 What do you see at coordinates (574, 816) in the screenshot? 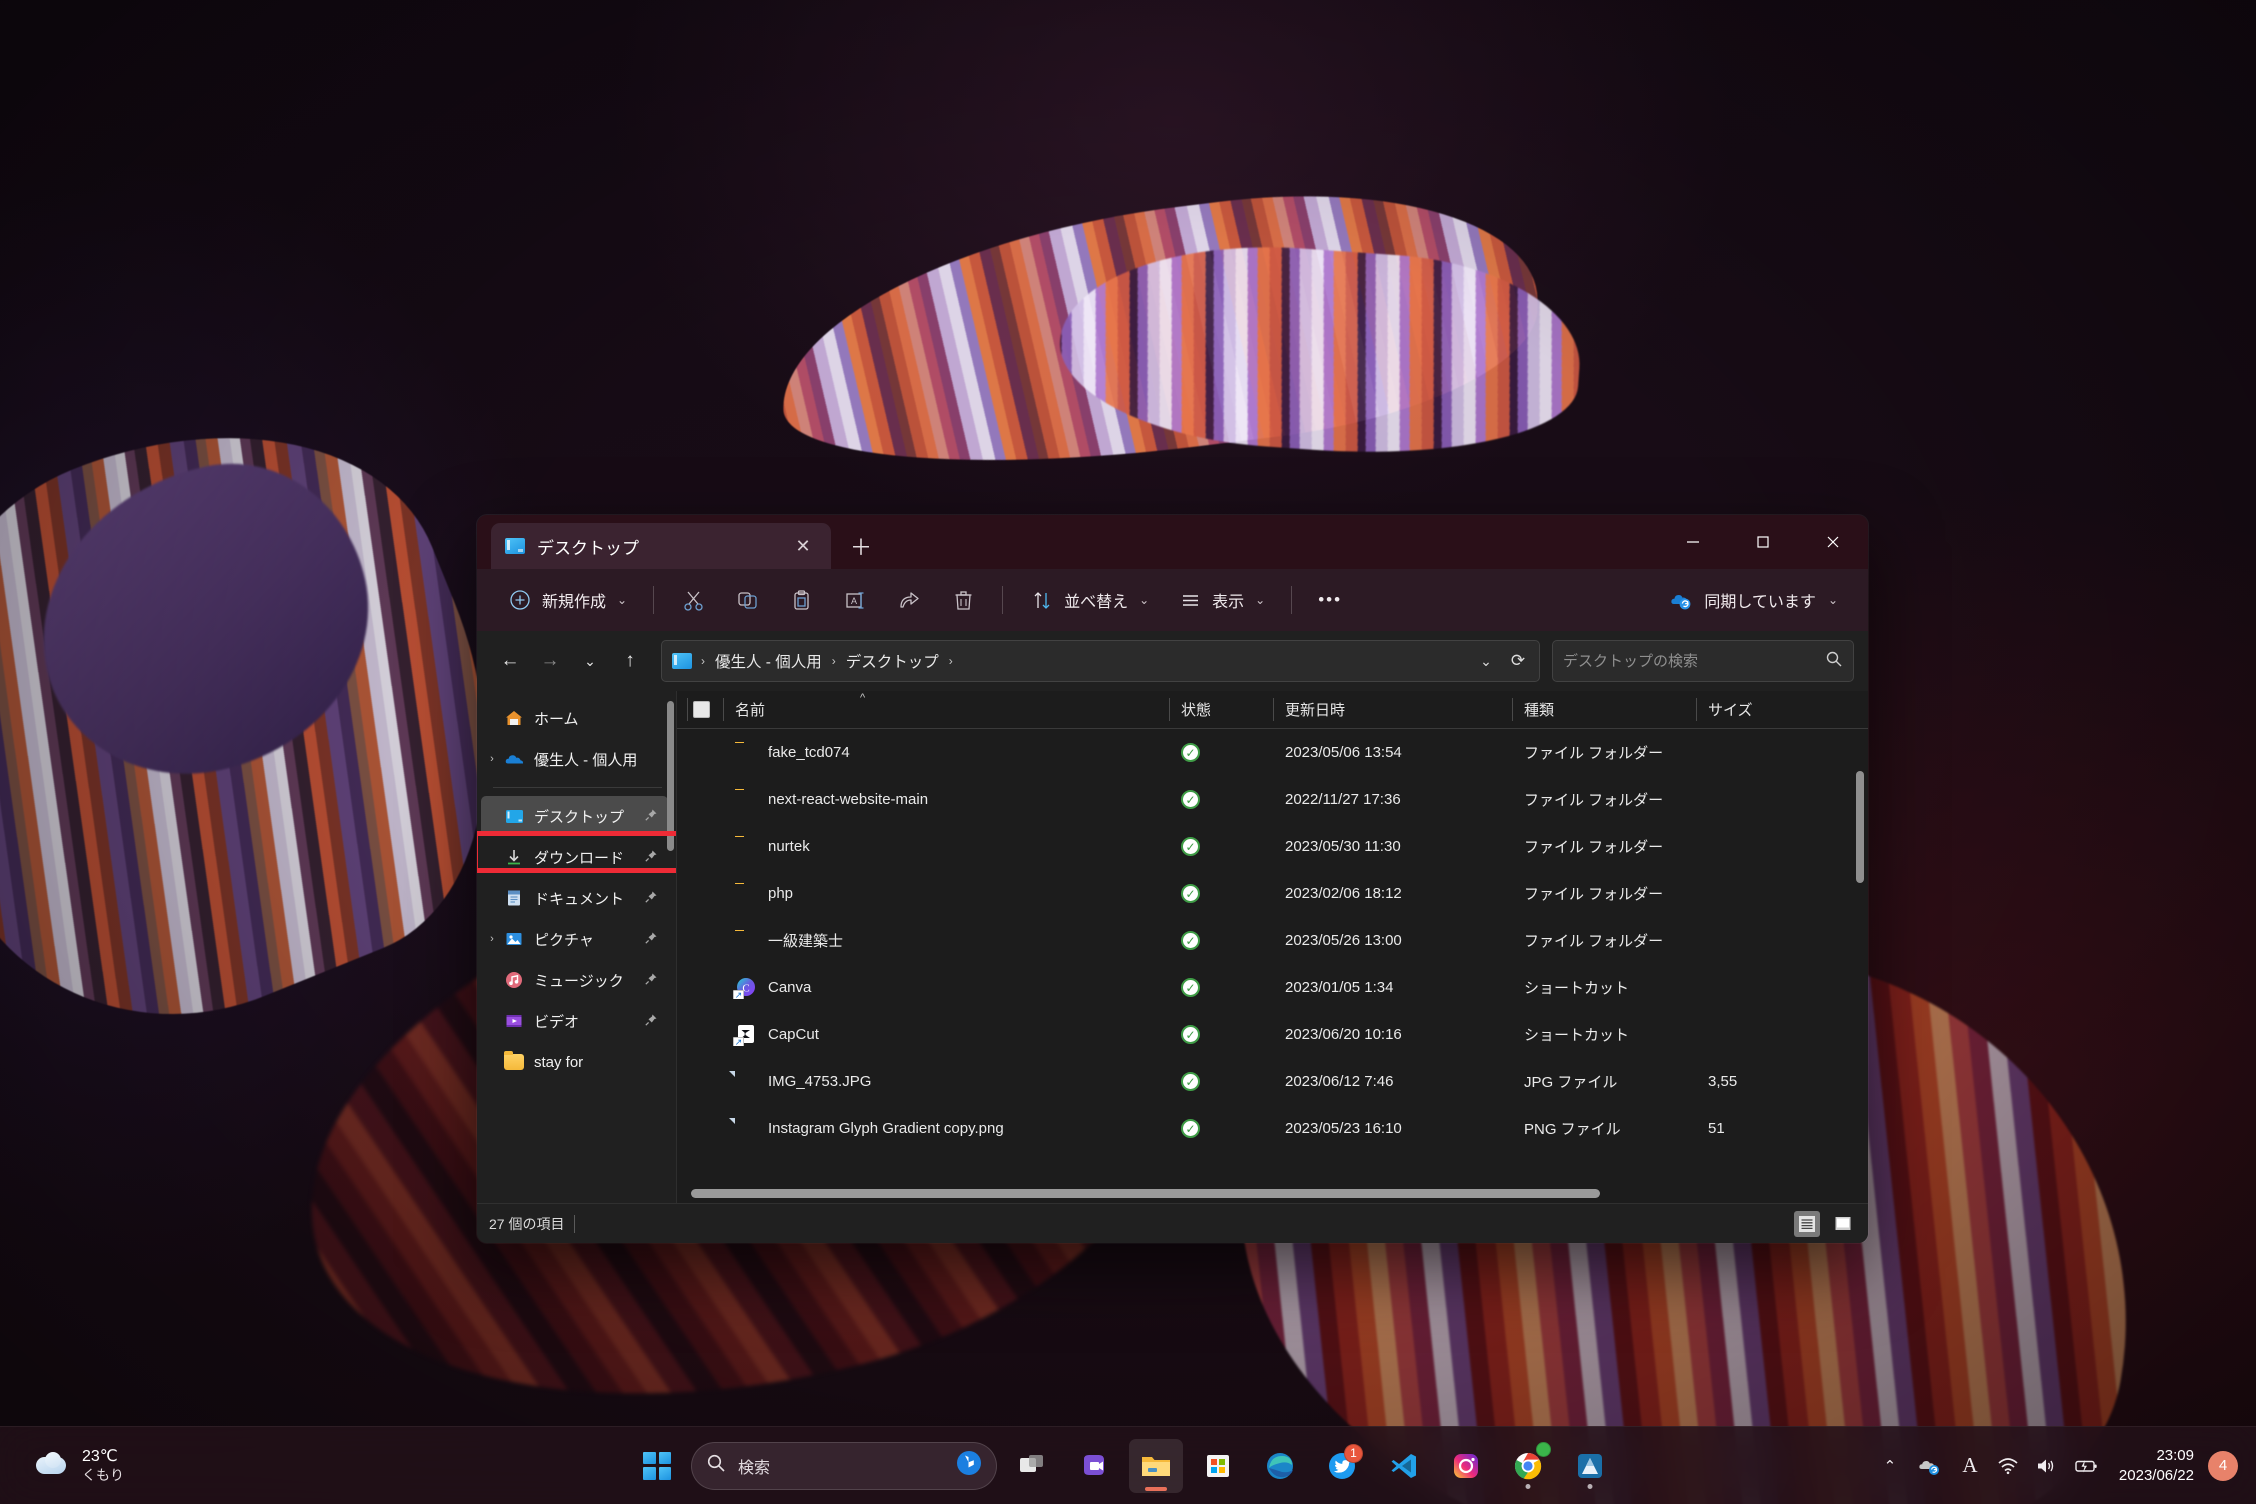
I see `sidebar-item-desktop: デスクトップ` at bounding box center [574, 816].